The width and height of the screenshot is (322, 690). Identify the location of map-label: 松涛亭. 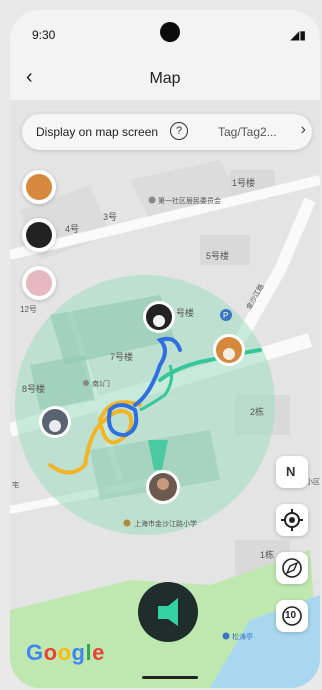
(242, 636).